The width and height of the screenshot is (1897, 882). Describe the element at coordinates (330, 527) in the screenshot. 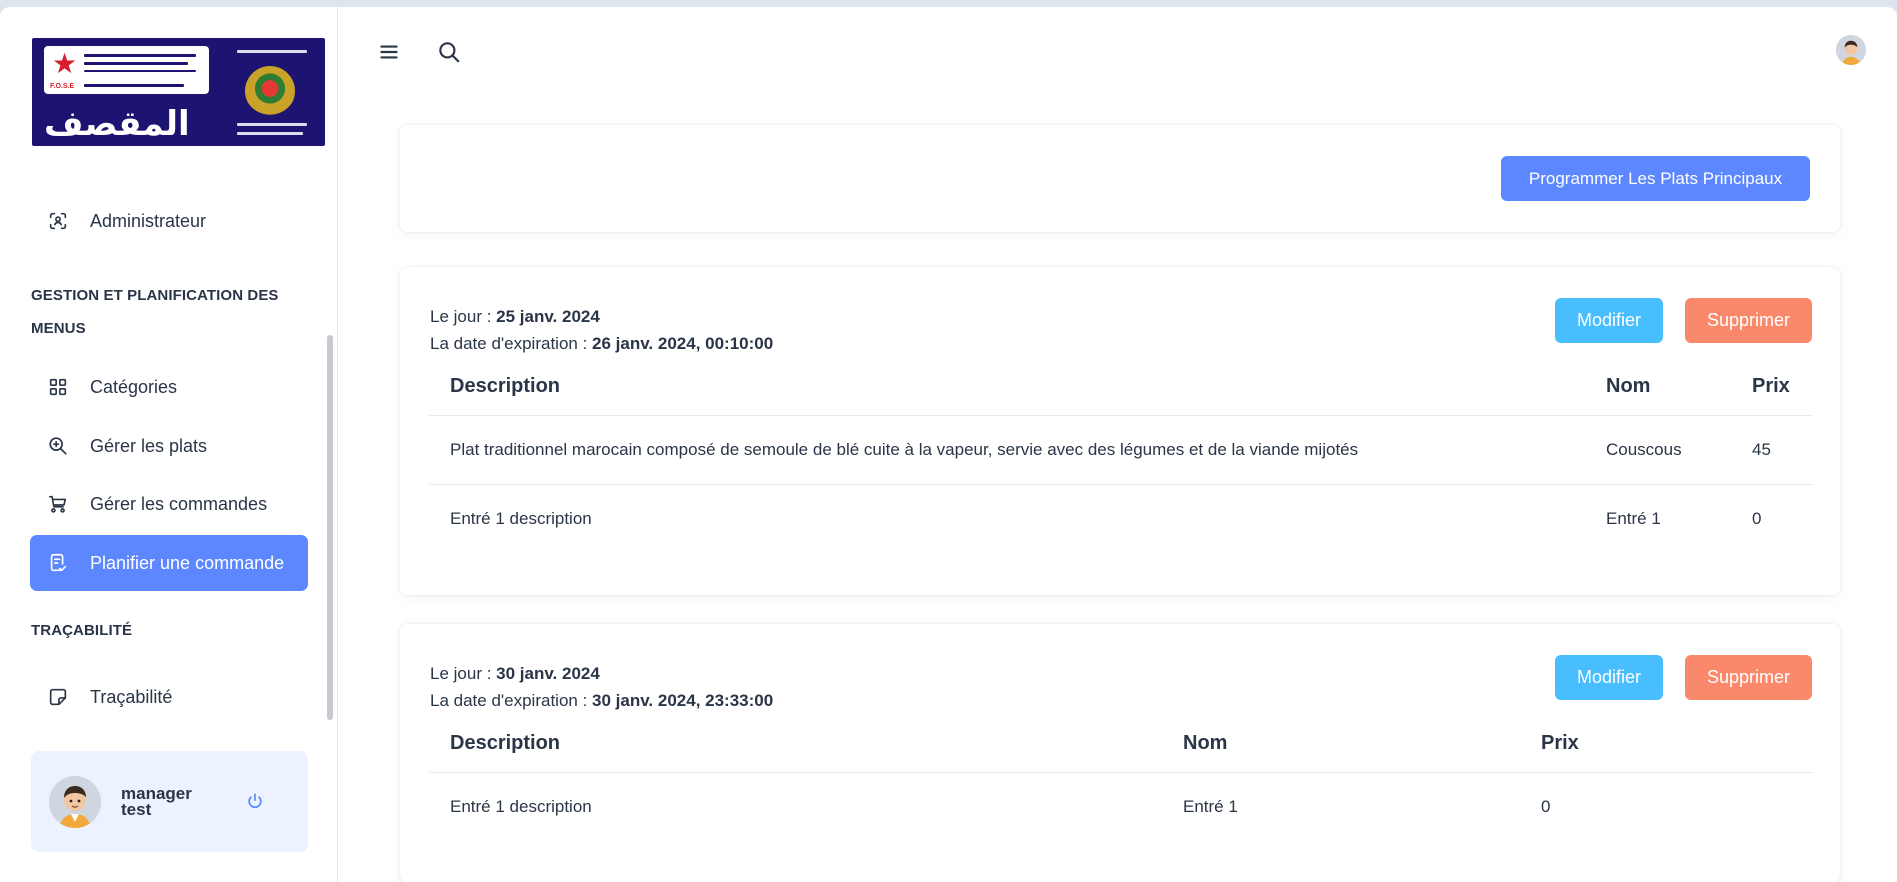

I see `sidebar-scrollbar` at that location.